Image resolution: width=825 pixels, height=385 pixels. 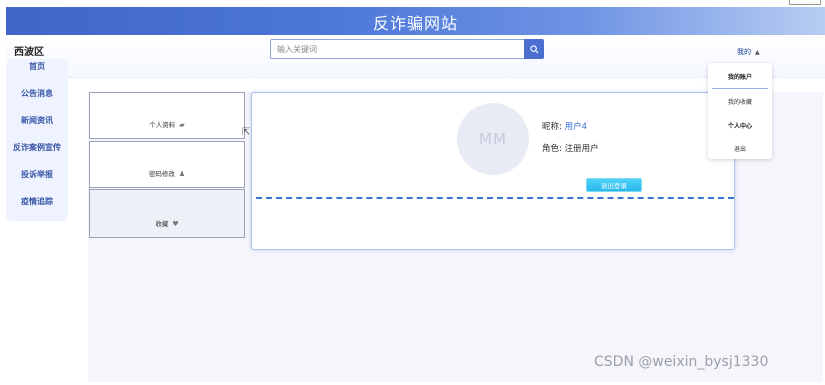 I want to click on search-icon, so click(x=533, y=48).